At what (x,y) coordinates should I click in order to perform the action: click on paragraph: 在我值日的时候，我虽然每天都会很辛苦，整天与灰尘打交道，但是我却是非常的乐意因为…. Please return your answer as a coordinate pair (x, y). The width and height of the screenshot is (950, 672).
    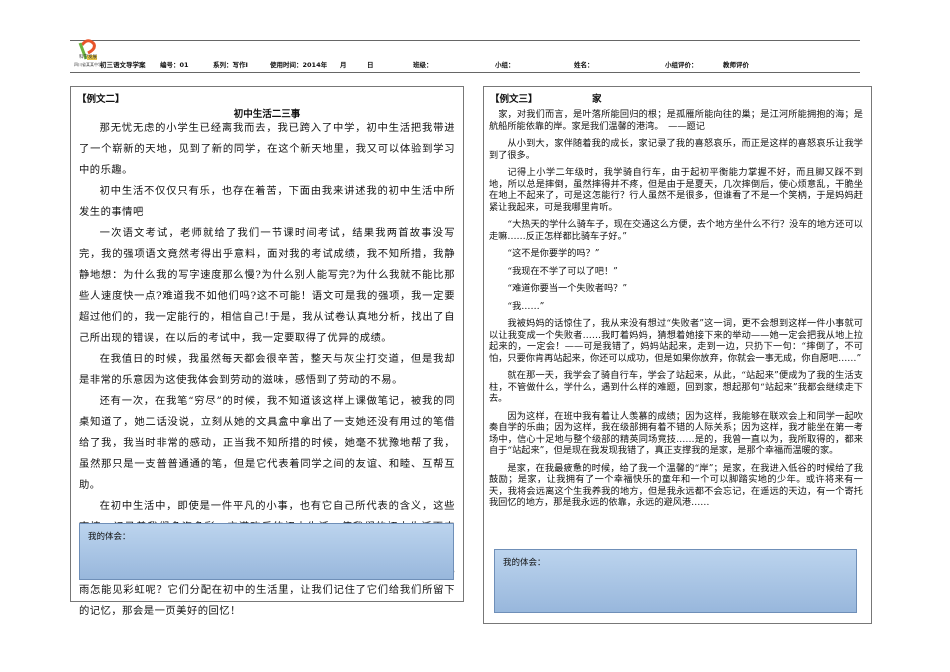
    Looking at the image, I should click on (267, 369).